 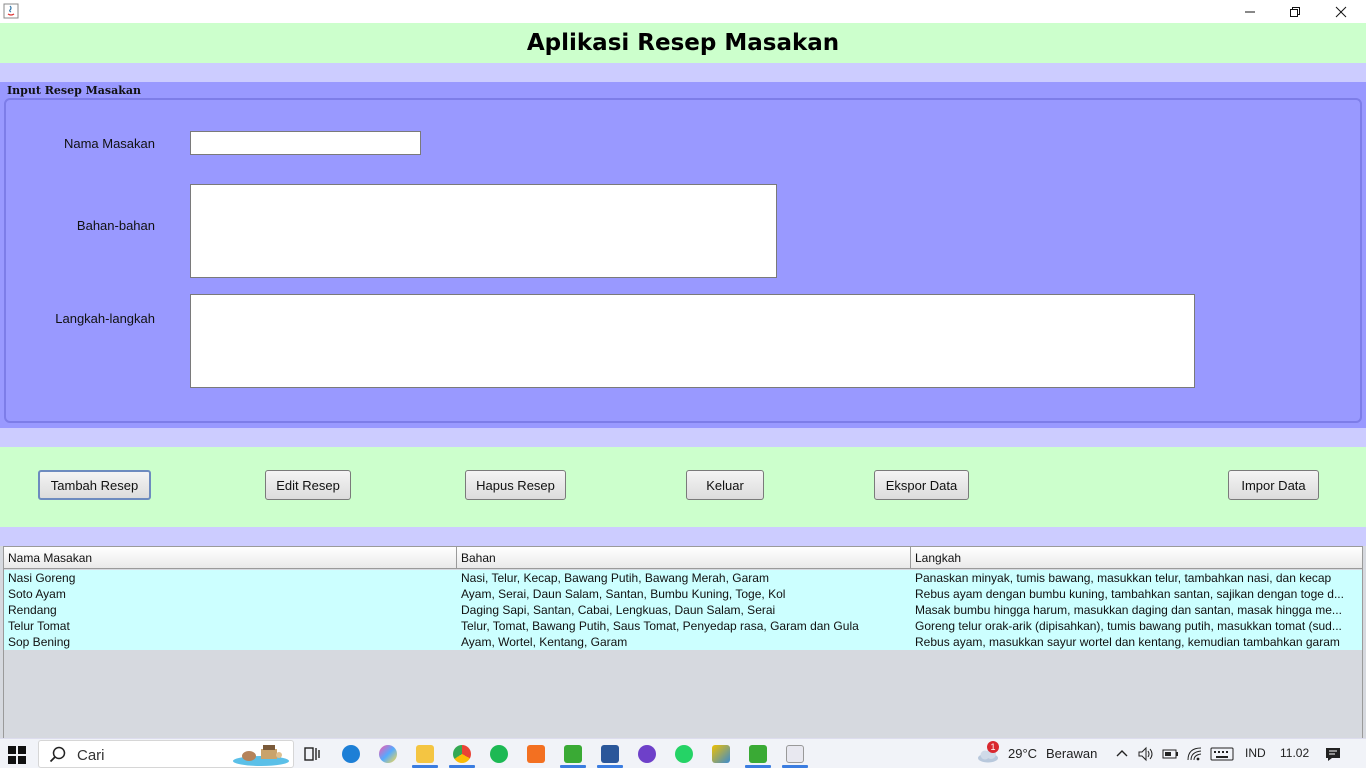 What do you see at coordinates (11, 11) in the screenshot?
I see `java-app-icon` at bounding box center [11, 11].